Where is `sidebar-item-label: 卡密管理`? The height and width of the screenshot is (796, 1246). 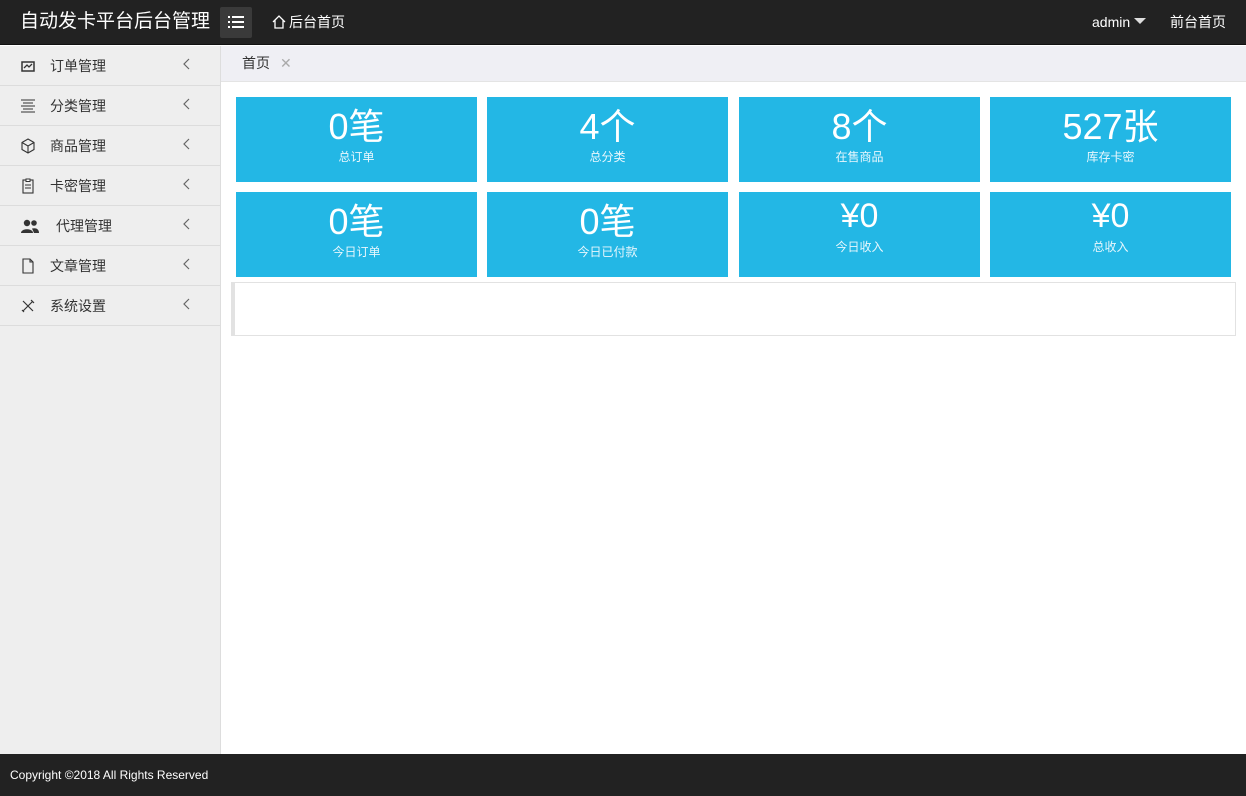
sidebar-item-label: 卡密管理 is located at coordinates (78, 186).